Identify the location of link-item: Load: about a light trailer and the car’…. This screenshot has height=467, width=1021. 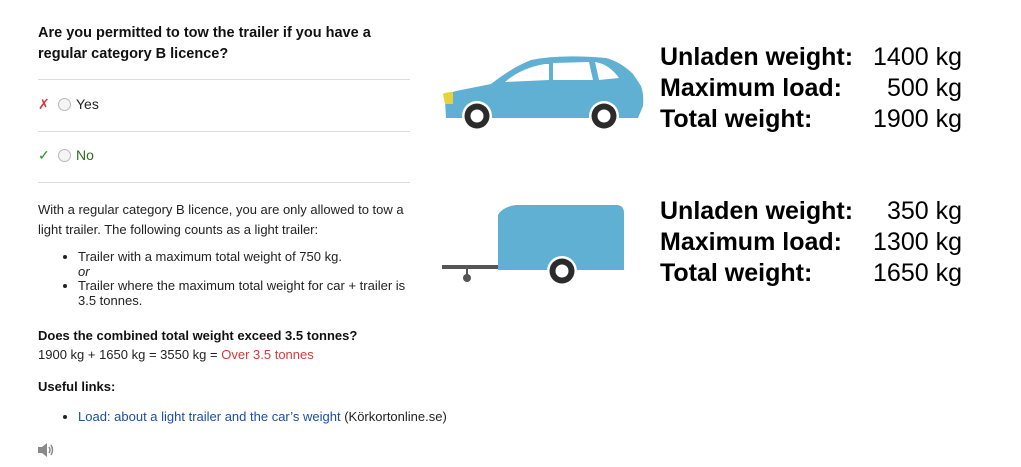
(308, 416).